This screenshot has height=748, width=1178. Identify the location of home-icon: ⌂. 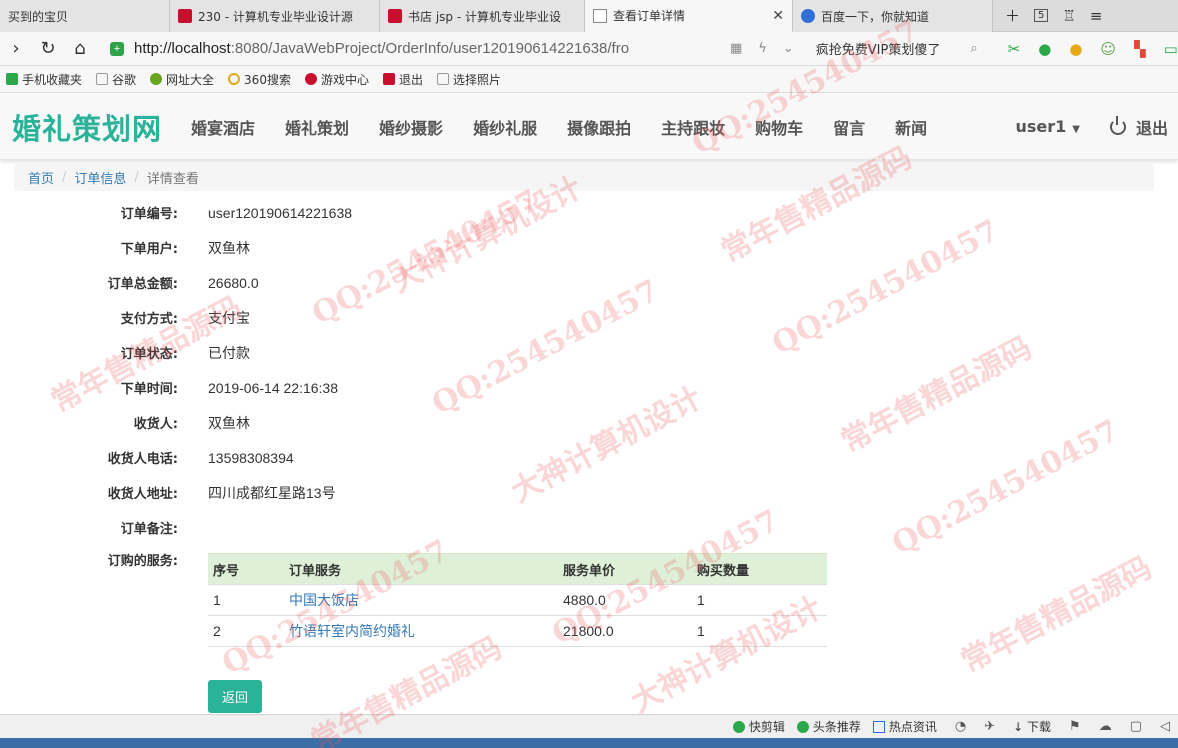
(80, 48).